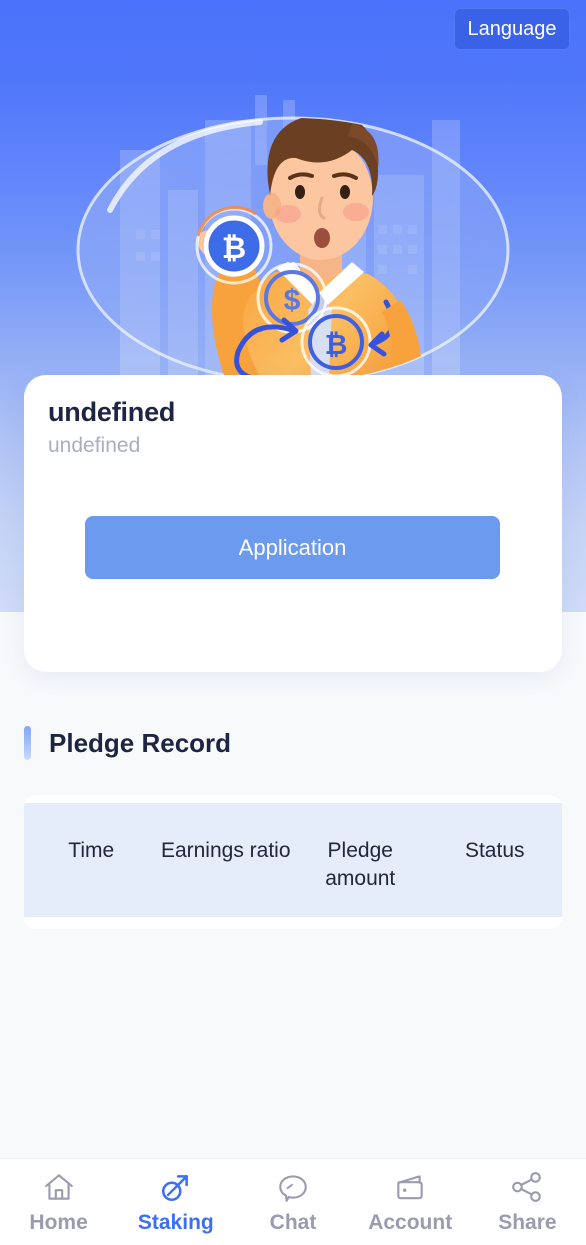  Describe the element at coordinates (293, 1188) in the screenshot. I see `chat-icon` at that location.